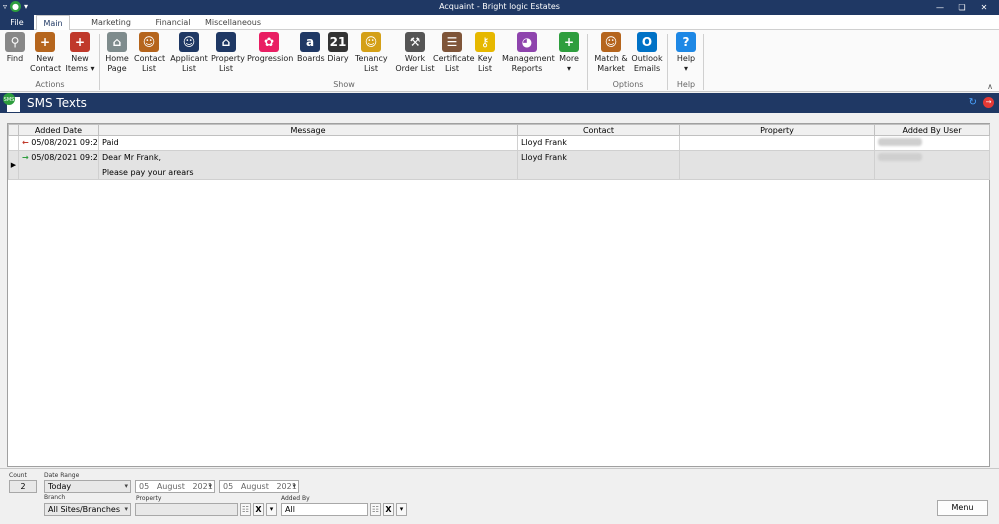 The image size is (999, 524). Describe the element at coordinates (13, 130) in the screenshot. I see `row-indicator-header` at that location.